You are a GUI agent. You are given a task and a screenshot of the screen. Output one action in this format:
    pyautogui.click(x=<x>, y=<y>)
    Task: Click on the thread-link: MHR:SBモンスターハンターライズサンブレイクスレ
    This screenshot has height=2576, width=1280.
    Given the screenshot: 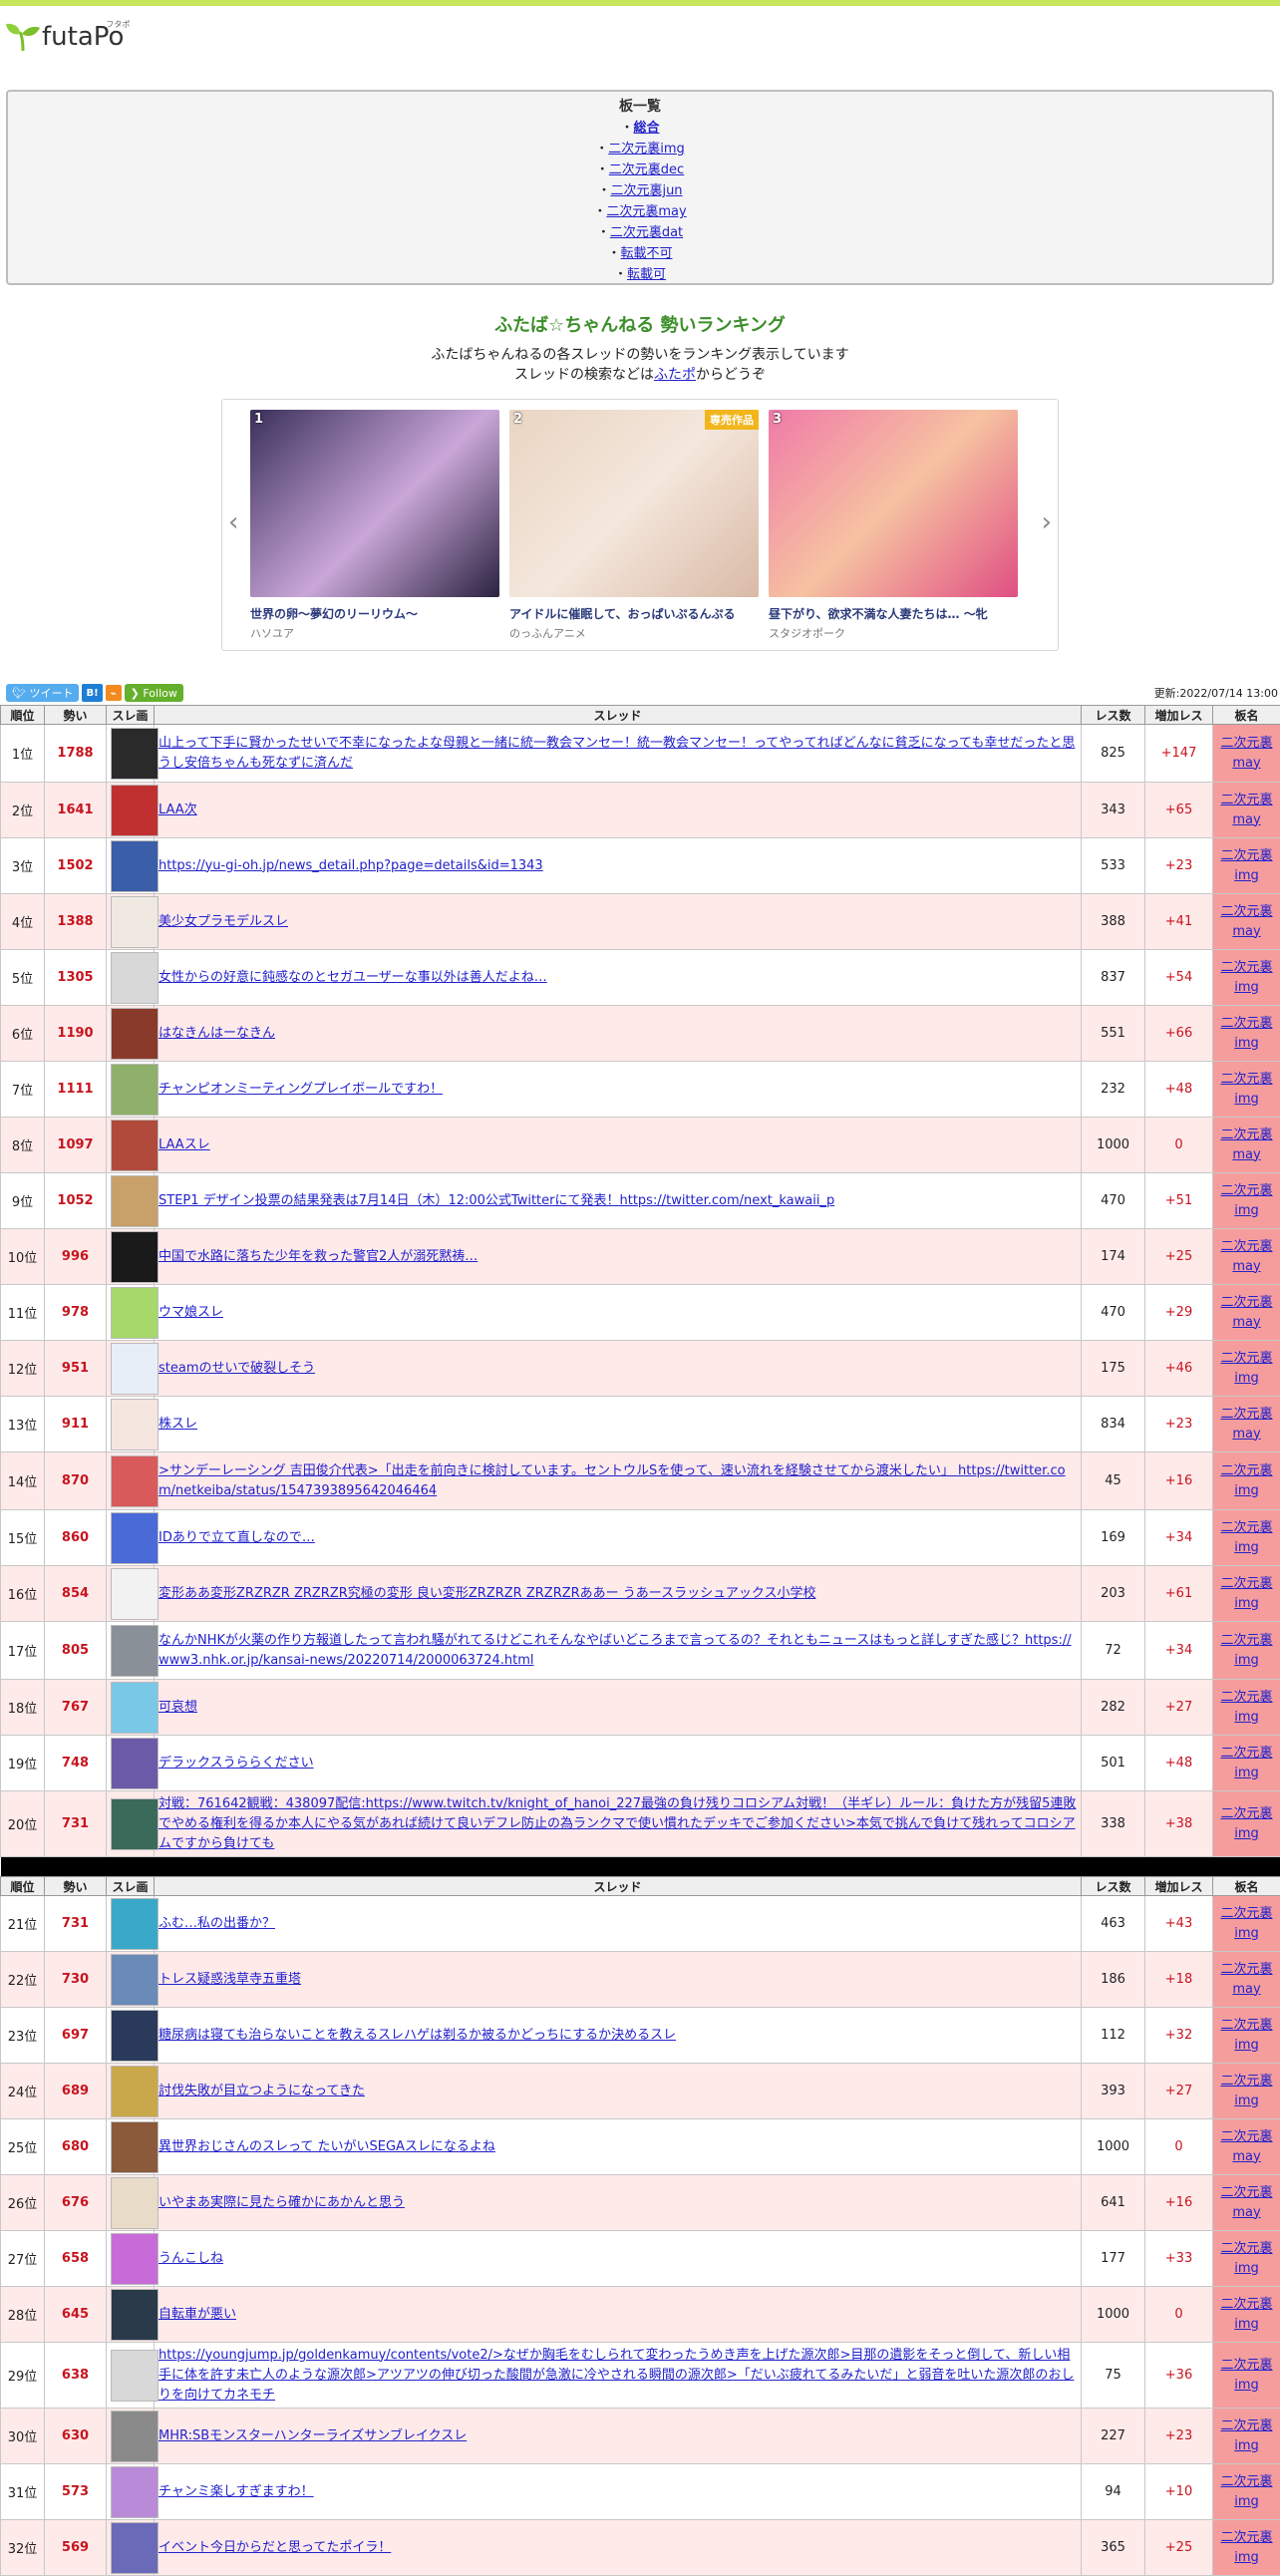 What is the action you would take?
    pyautogui.click(x=313, y=2435)
    